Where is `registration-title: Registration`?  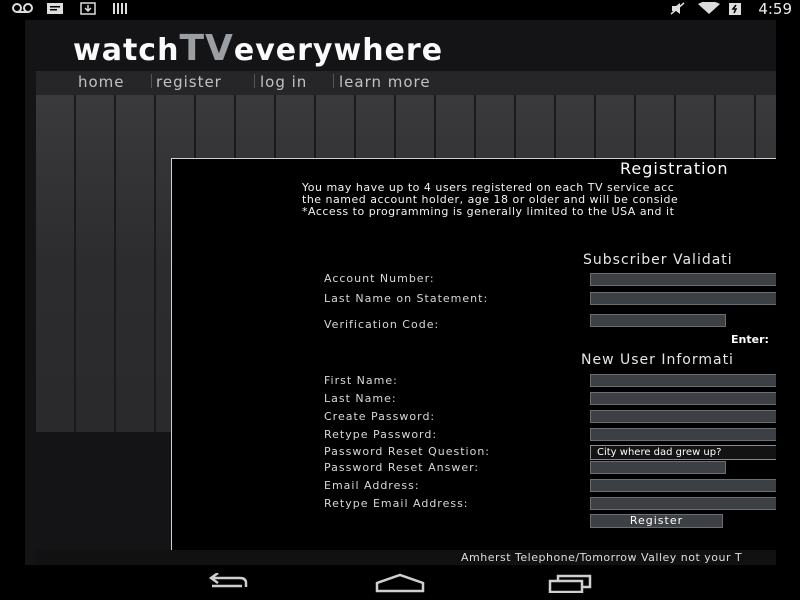
registration-title: Registration is located at coordinates (674, 168).